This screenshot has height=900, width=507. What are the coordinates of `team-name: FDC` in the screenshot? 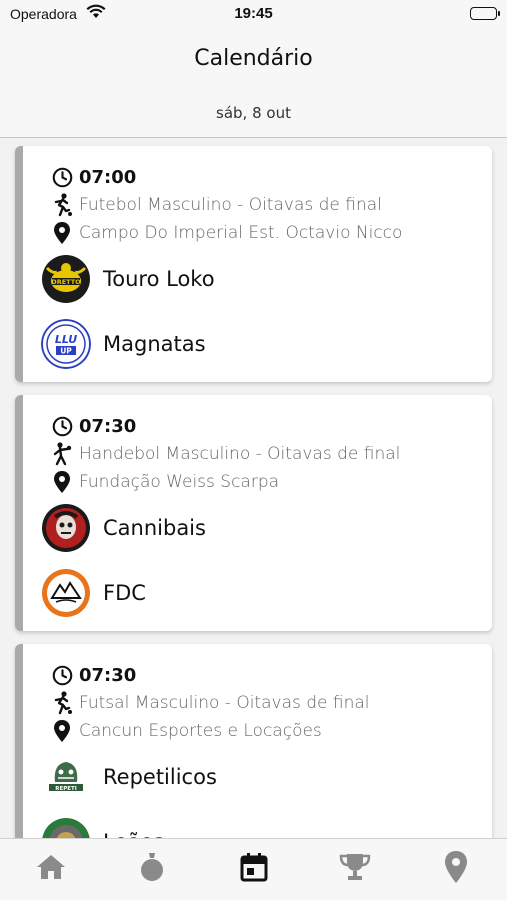 It's located at (124, 593).